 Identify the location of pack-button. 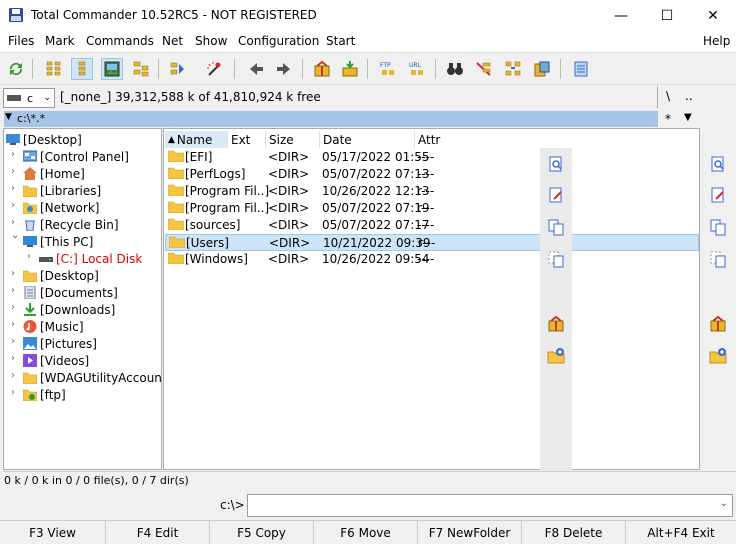
(322, 69).